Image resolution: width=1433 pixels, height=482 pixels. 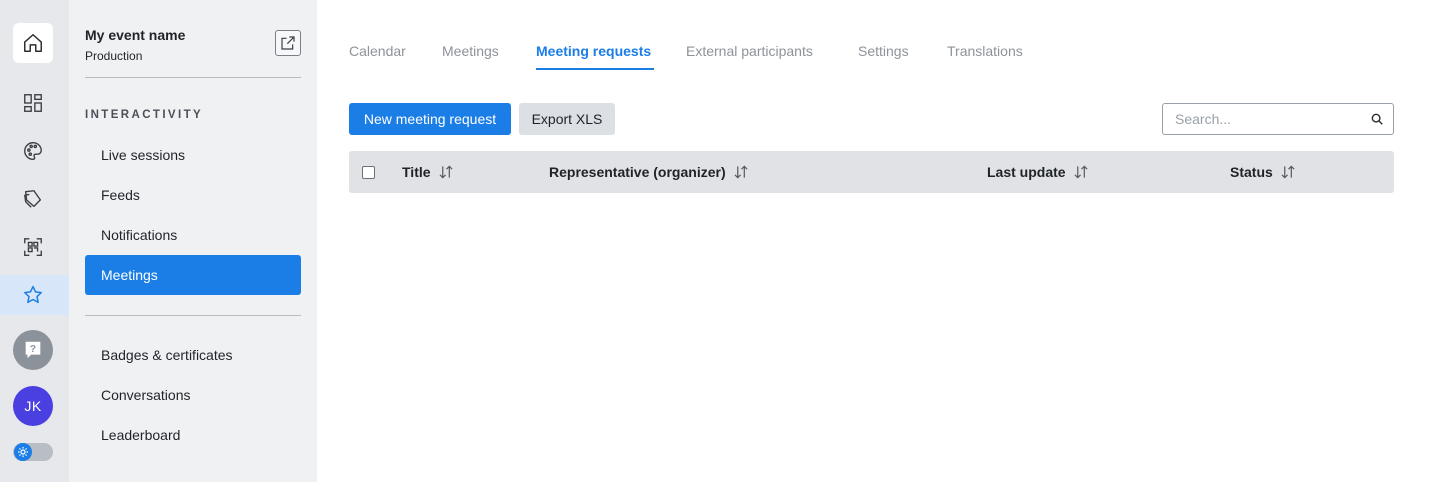 I want to click on help-button: ?, so click(x=33, y=350).